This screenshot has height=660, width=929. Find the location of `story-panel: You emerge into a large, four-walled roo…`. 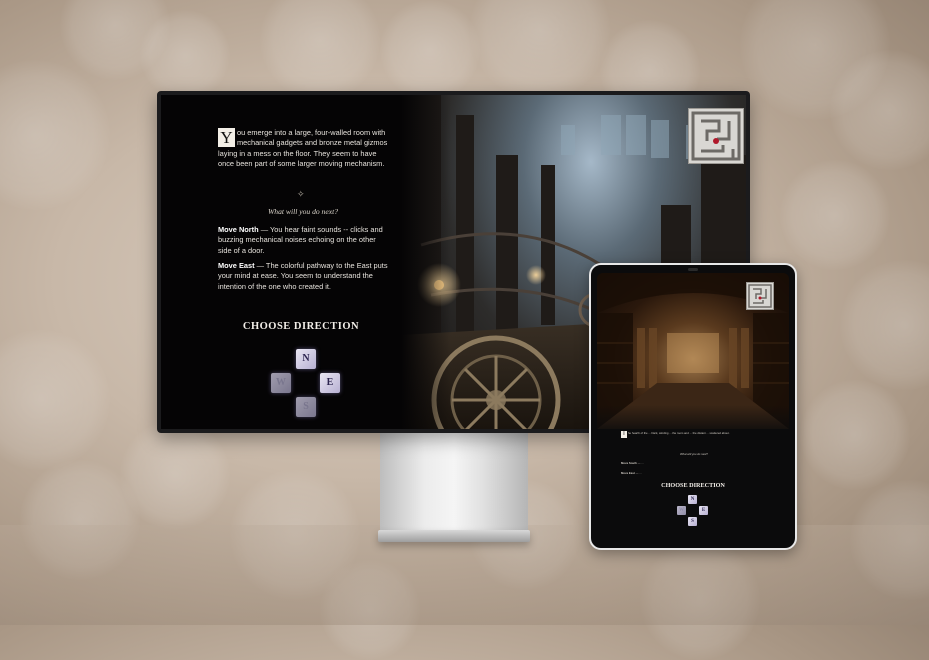

story-panel: You emerge into a large, four-walled roo… is located at coordinates (281, 262).